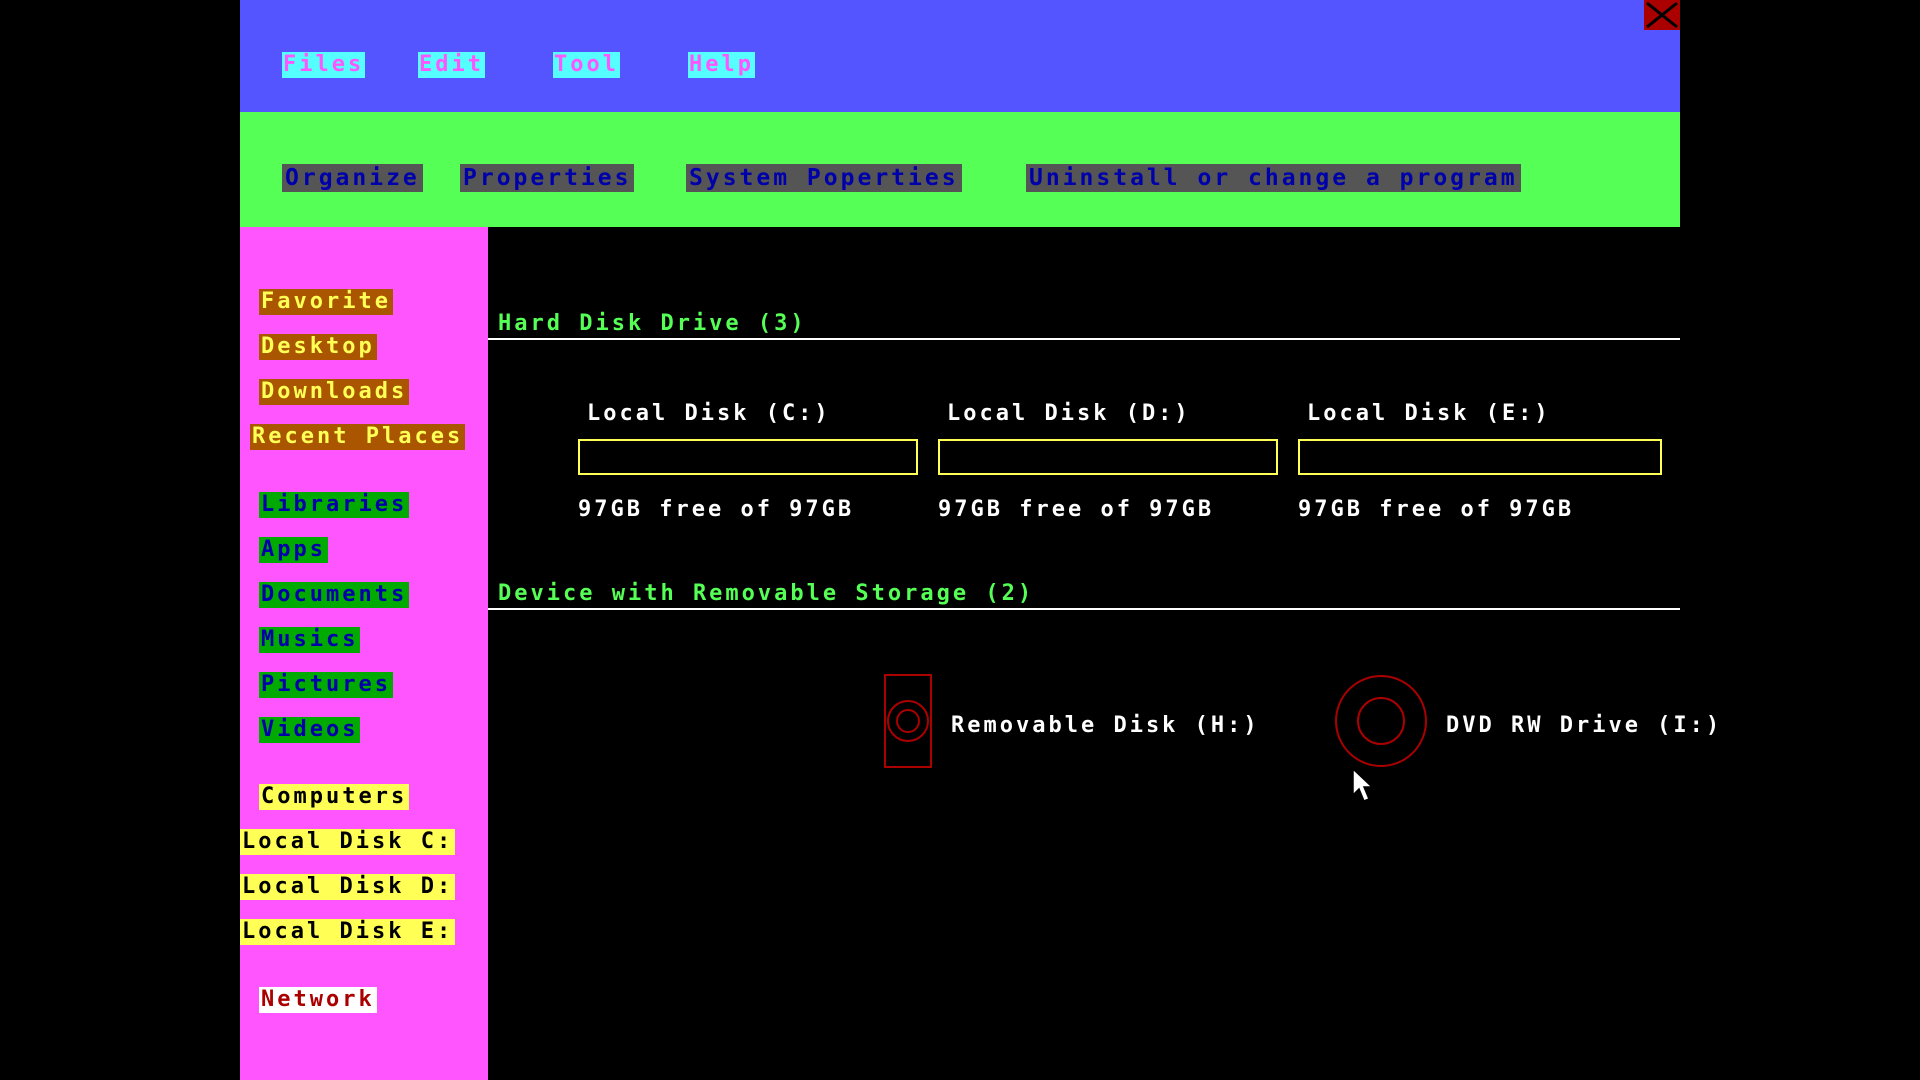  I want to click on sidebar-item-computers: Computers, so click(334, 797).